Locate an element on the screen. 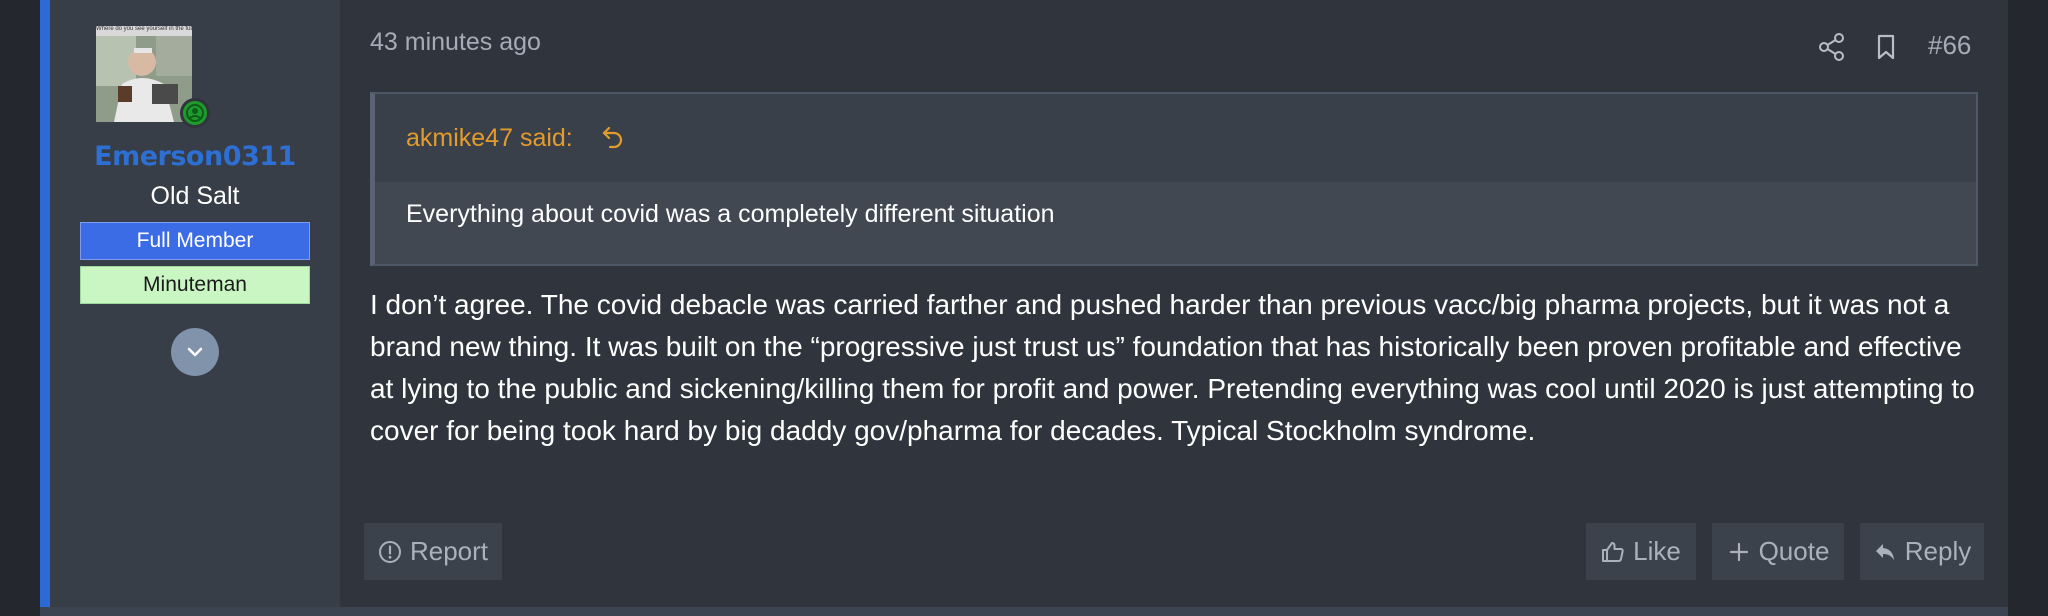 The height and width of the screenshot is (616, 2048). alert-circle-icon is located at coordinates (389, 551).